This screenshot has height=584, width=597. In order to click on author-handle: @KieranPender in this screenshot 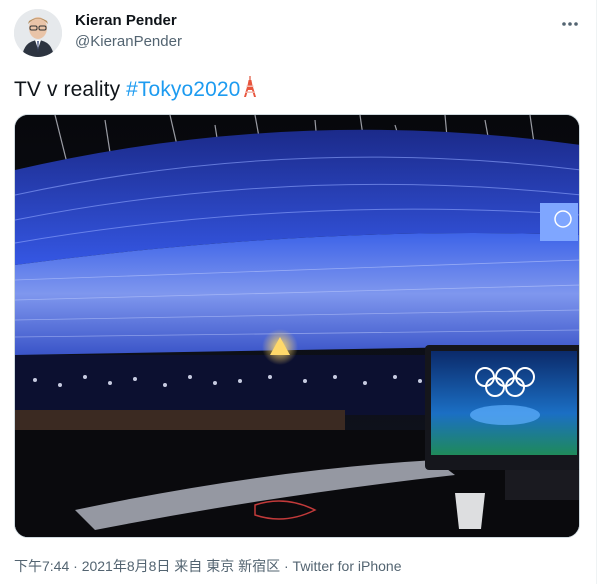, I will do `click(128, 41)`.